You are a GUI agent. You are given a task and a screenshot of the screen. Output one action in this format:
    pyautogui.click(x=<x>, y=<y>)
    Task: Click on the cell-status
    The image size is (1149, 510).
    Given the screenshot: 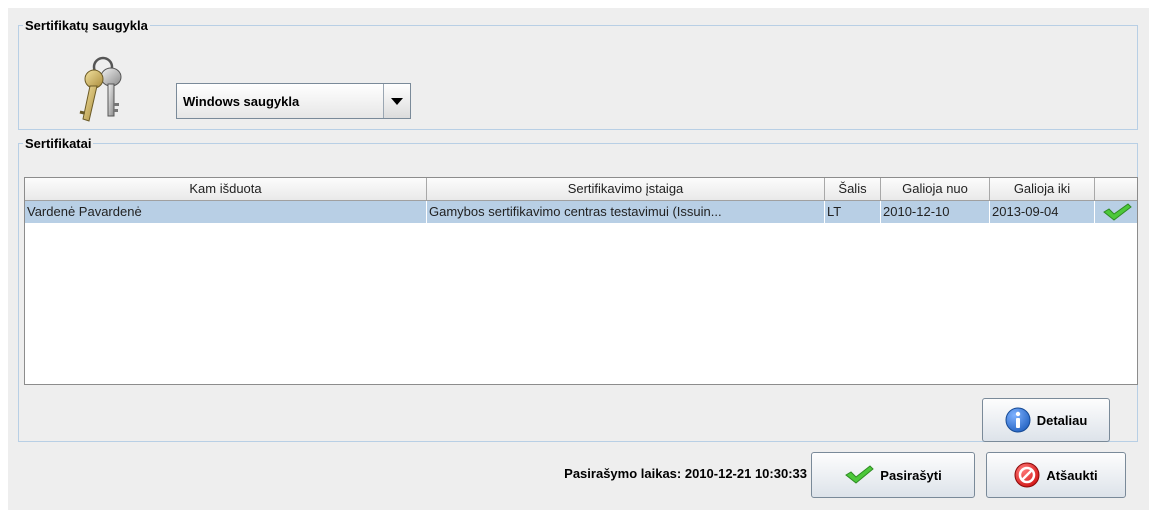 What is the action you would take?
    pyautogui.click(x=1116, y=212)
    